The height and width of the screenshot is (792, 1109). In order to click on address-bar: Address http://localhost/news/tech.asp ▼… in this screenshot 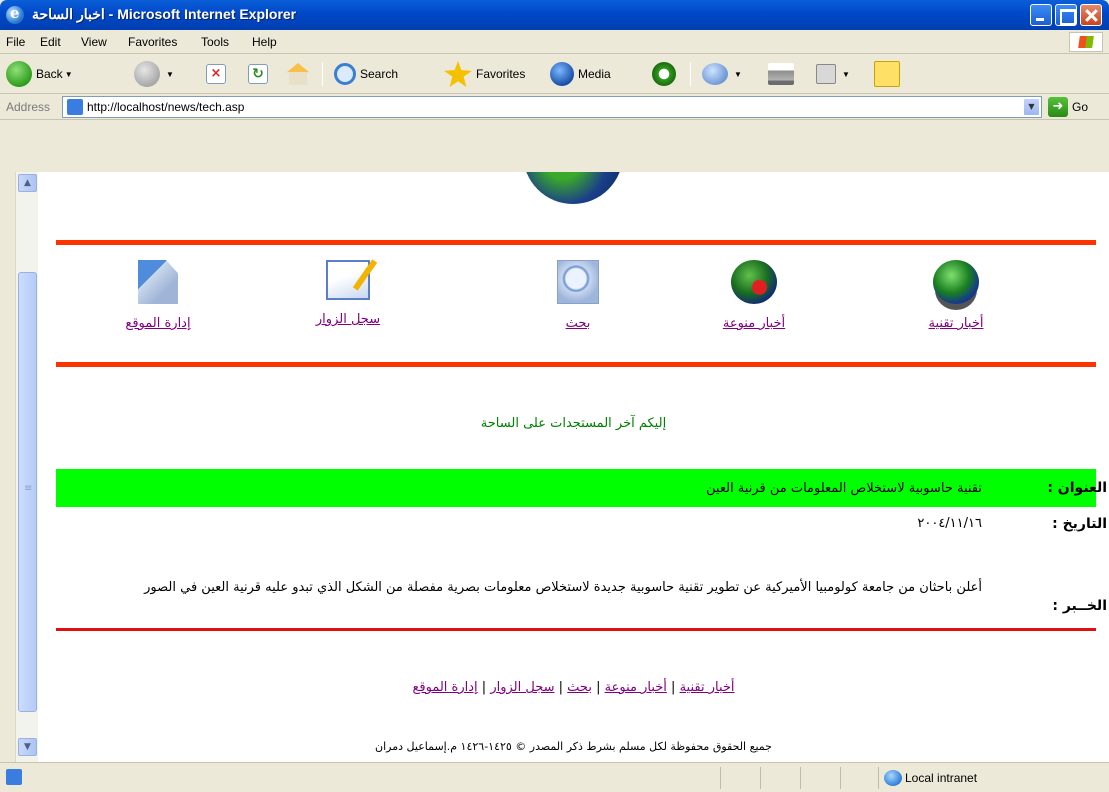, I will do `click(554, 107)`.